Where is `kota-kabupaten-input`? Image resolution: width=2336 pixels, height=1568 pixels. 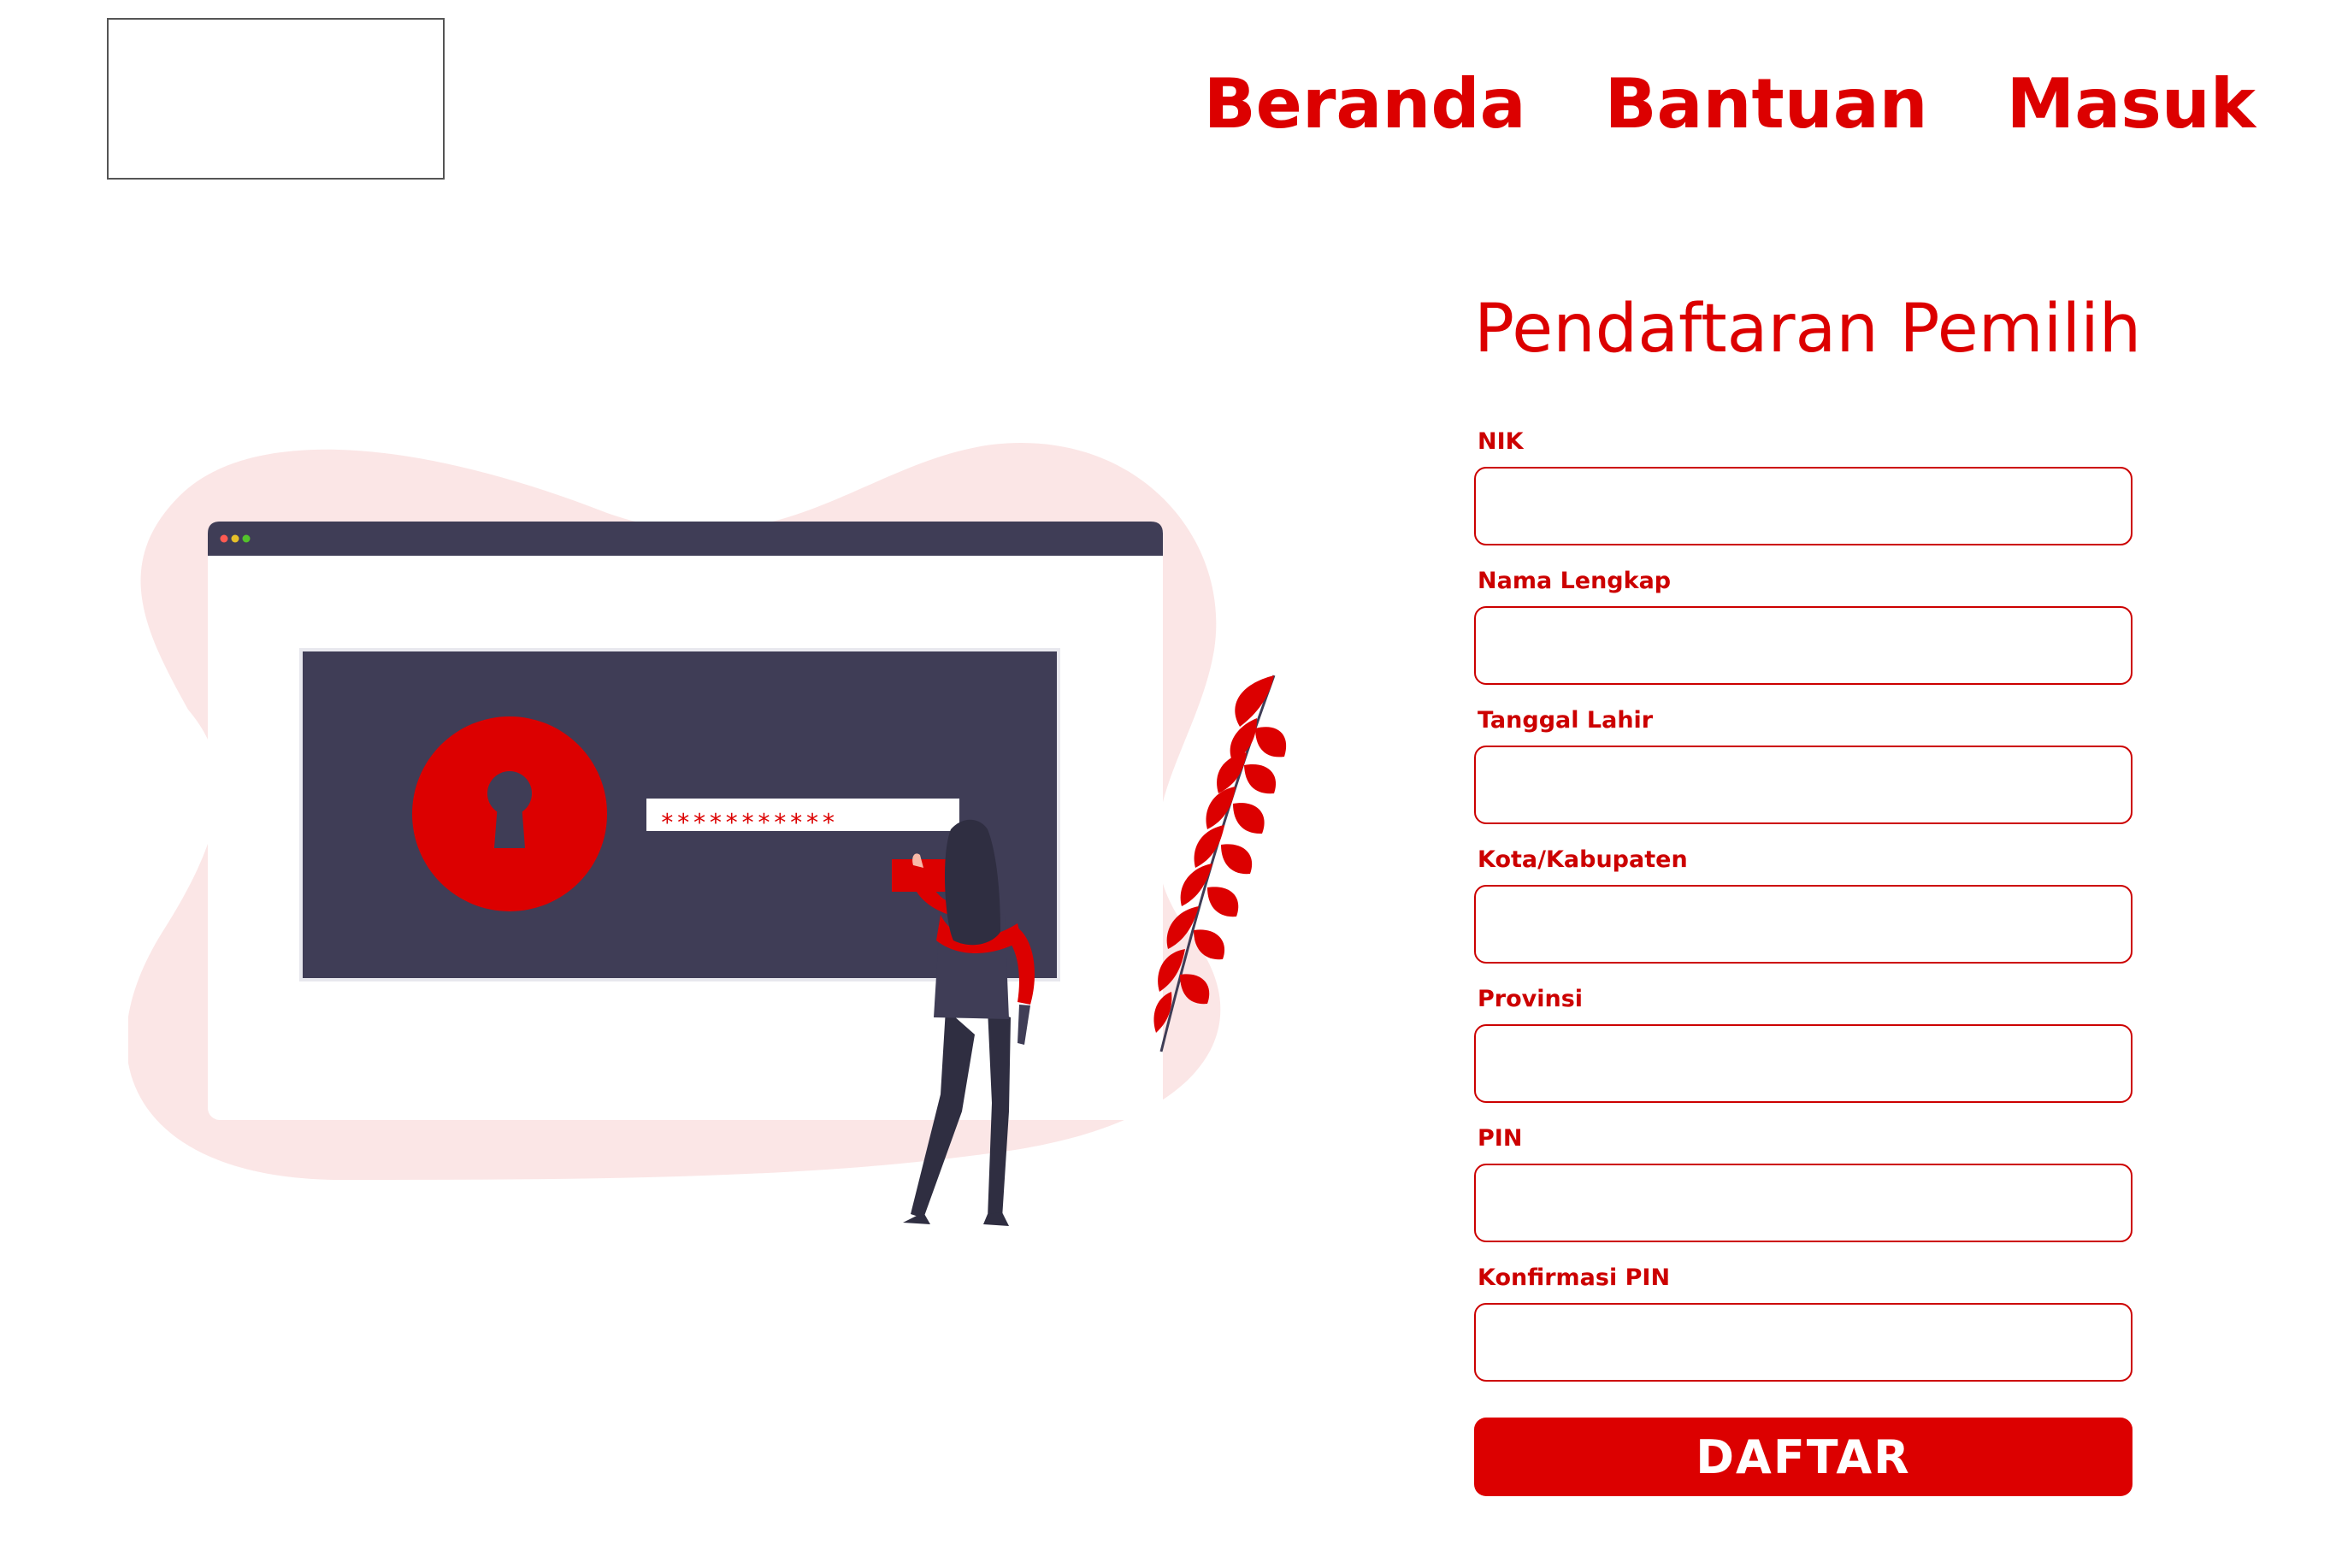 kota-kabupaten-input is located at coordinates (1803, 925).